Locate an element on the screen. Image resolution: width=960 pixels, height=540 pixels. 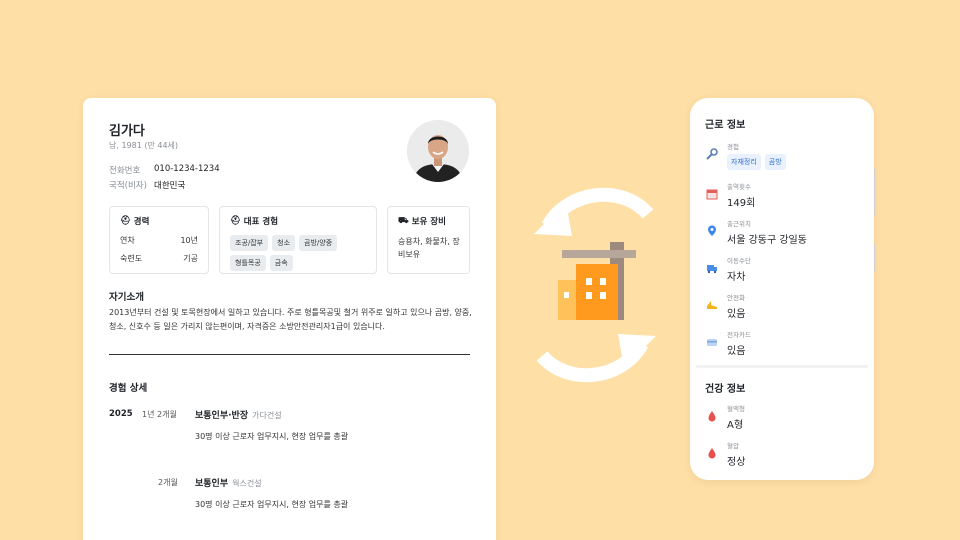
building-crane-icon is located at coordinates (597, 281).